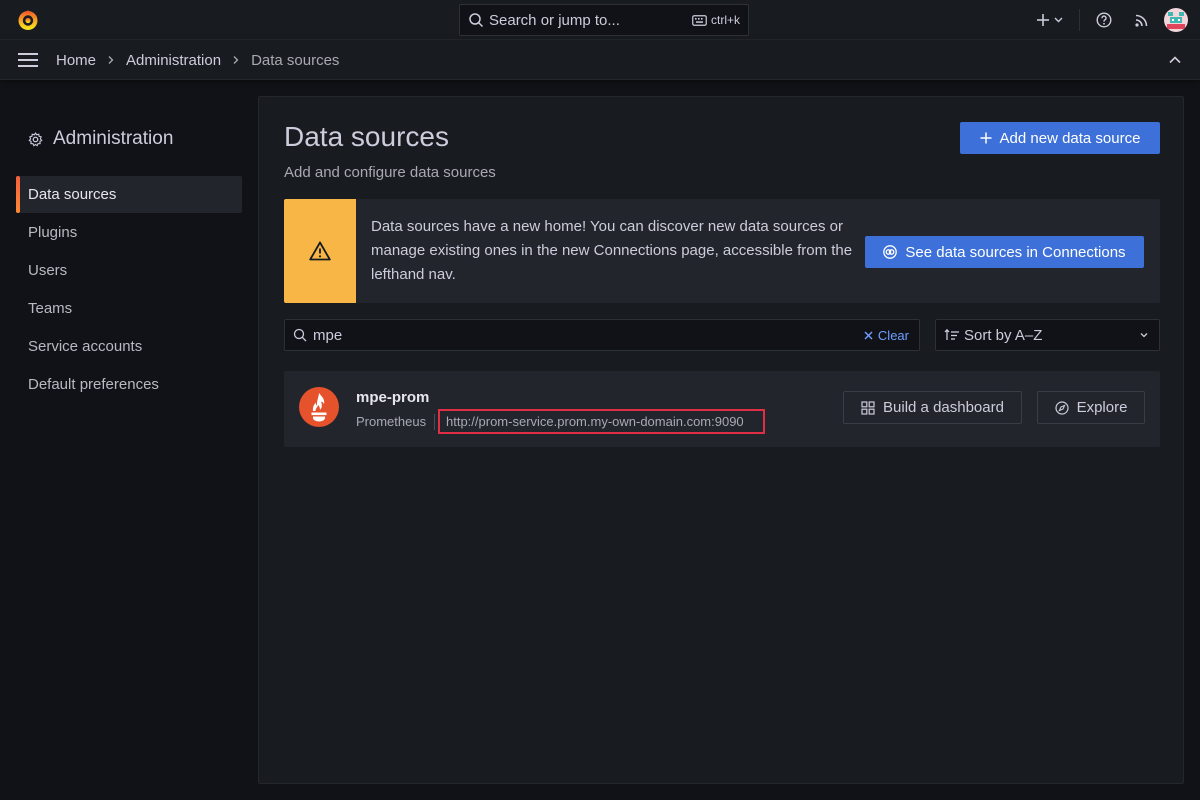 This screenshot has width=1200, height=800. I want to click on breadcrumb-data-sources: Data sources, so click(295, 60).